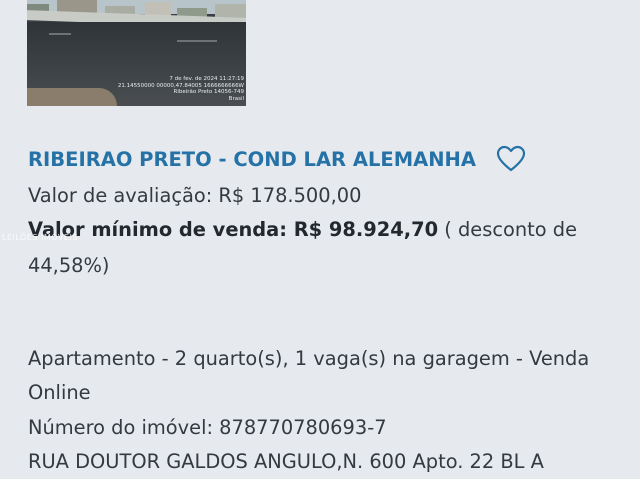 The image size is (640, 479). I want to click on property-number: Número do imóvel: 878770780693-7, so click(207, 427).